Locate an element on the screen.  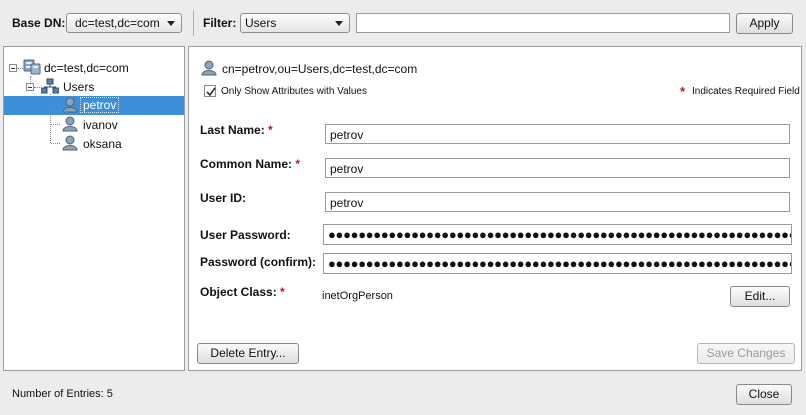
tree-item-root: dc=test,dc=com is located at coordinates (86, 68).